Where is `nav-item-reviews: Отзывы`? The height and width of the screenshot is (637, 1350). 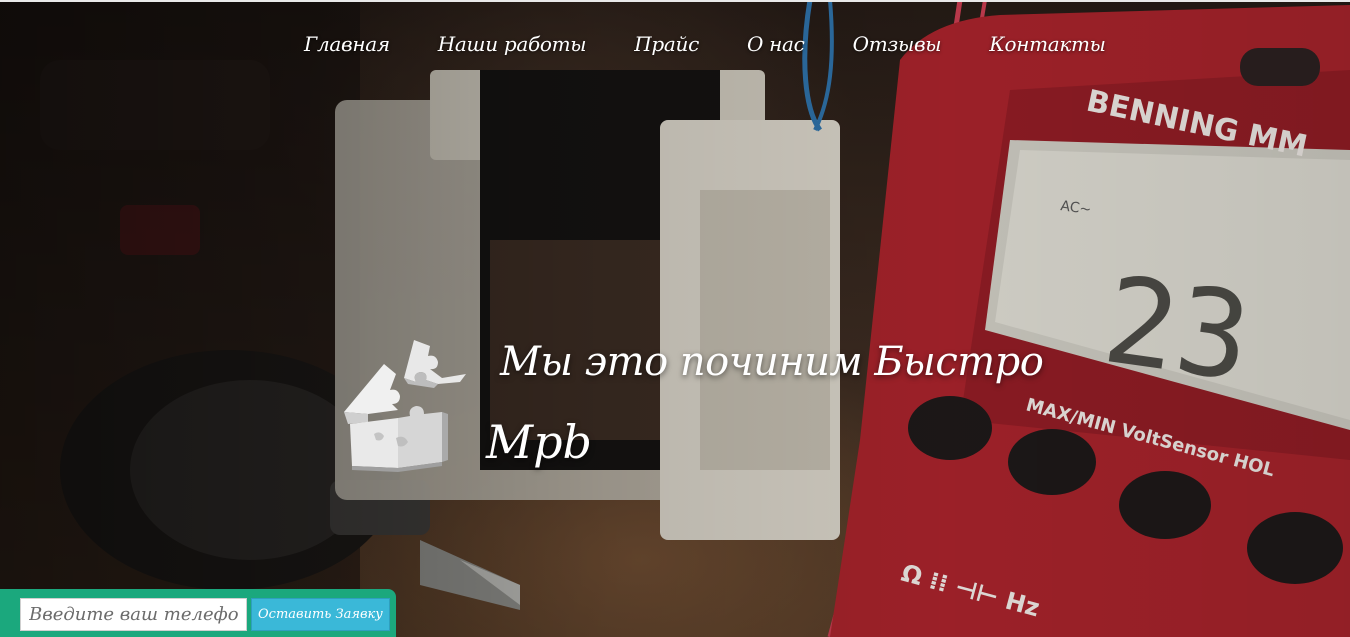
nav-item-reviews: Отзывы is located at coordinates (897, 44).